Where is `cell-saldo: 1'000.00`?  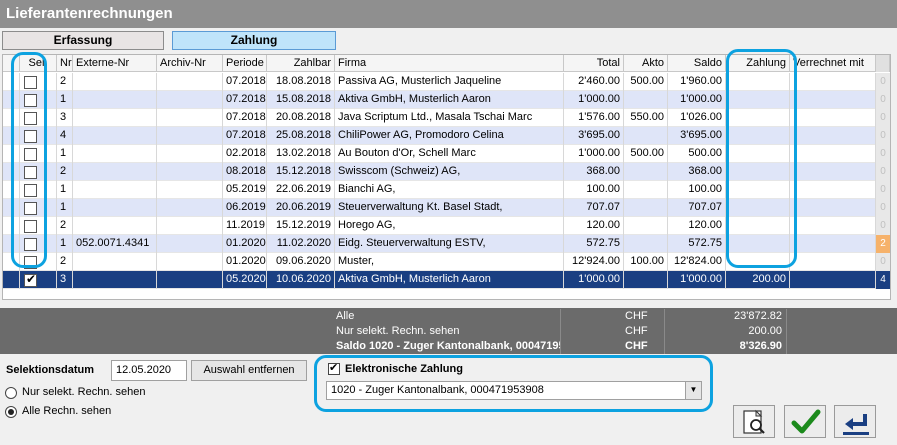
cell-saldo: 1'000.00 is located at coordinates (697, 280).